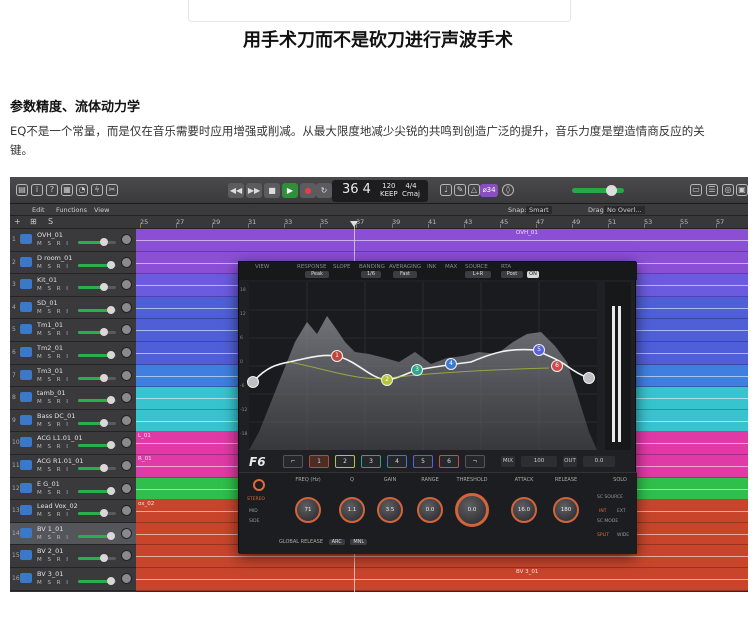 This screenshot has height=636, width=756. Describe the element at coordinates (97, 190) in the screenshot. I see `mixer-icon: ⫩` at that location.